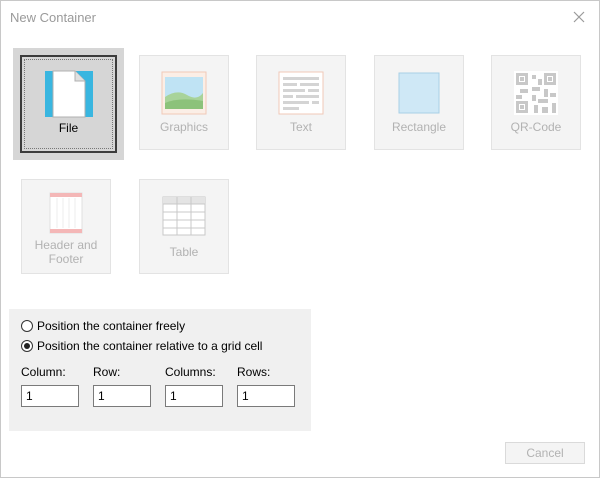 Image resolution: width=600 pixels, height=478 pixels. What do you see at coordinates (419, 94) in the screenshot?
I see `rectangle-icon` at bounding box center [419, 94].